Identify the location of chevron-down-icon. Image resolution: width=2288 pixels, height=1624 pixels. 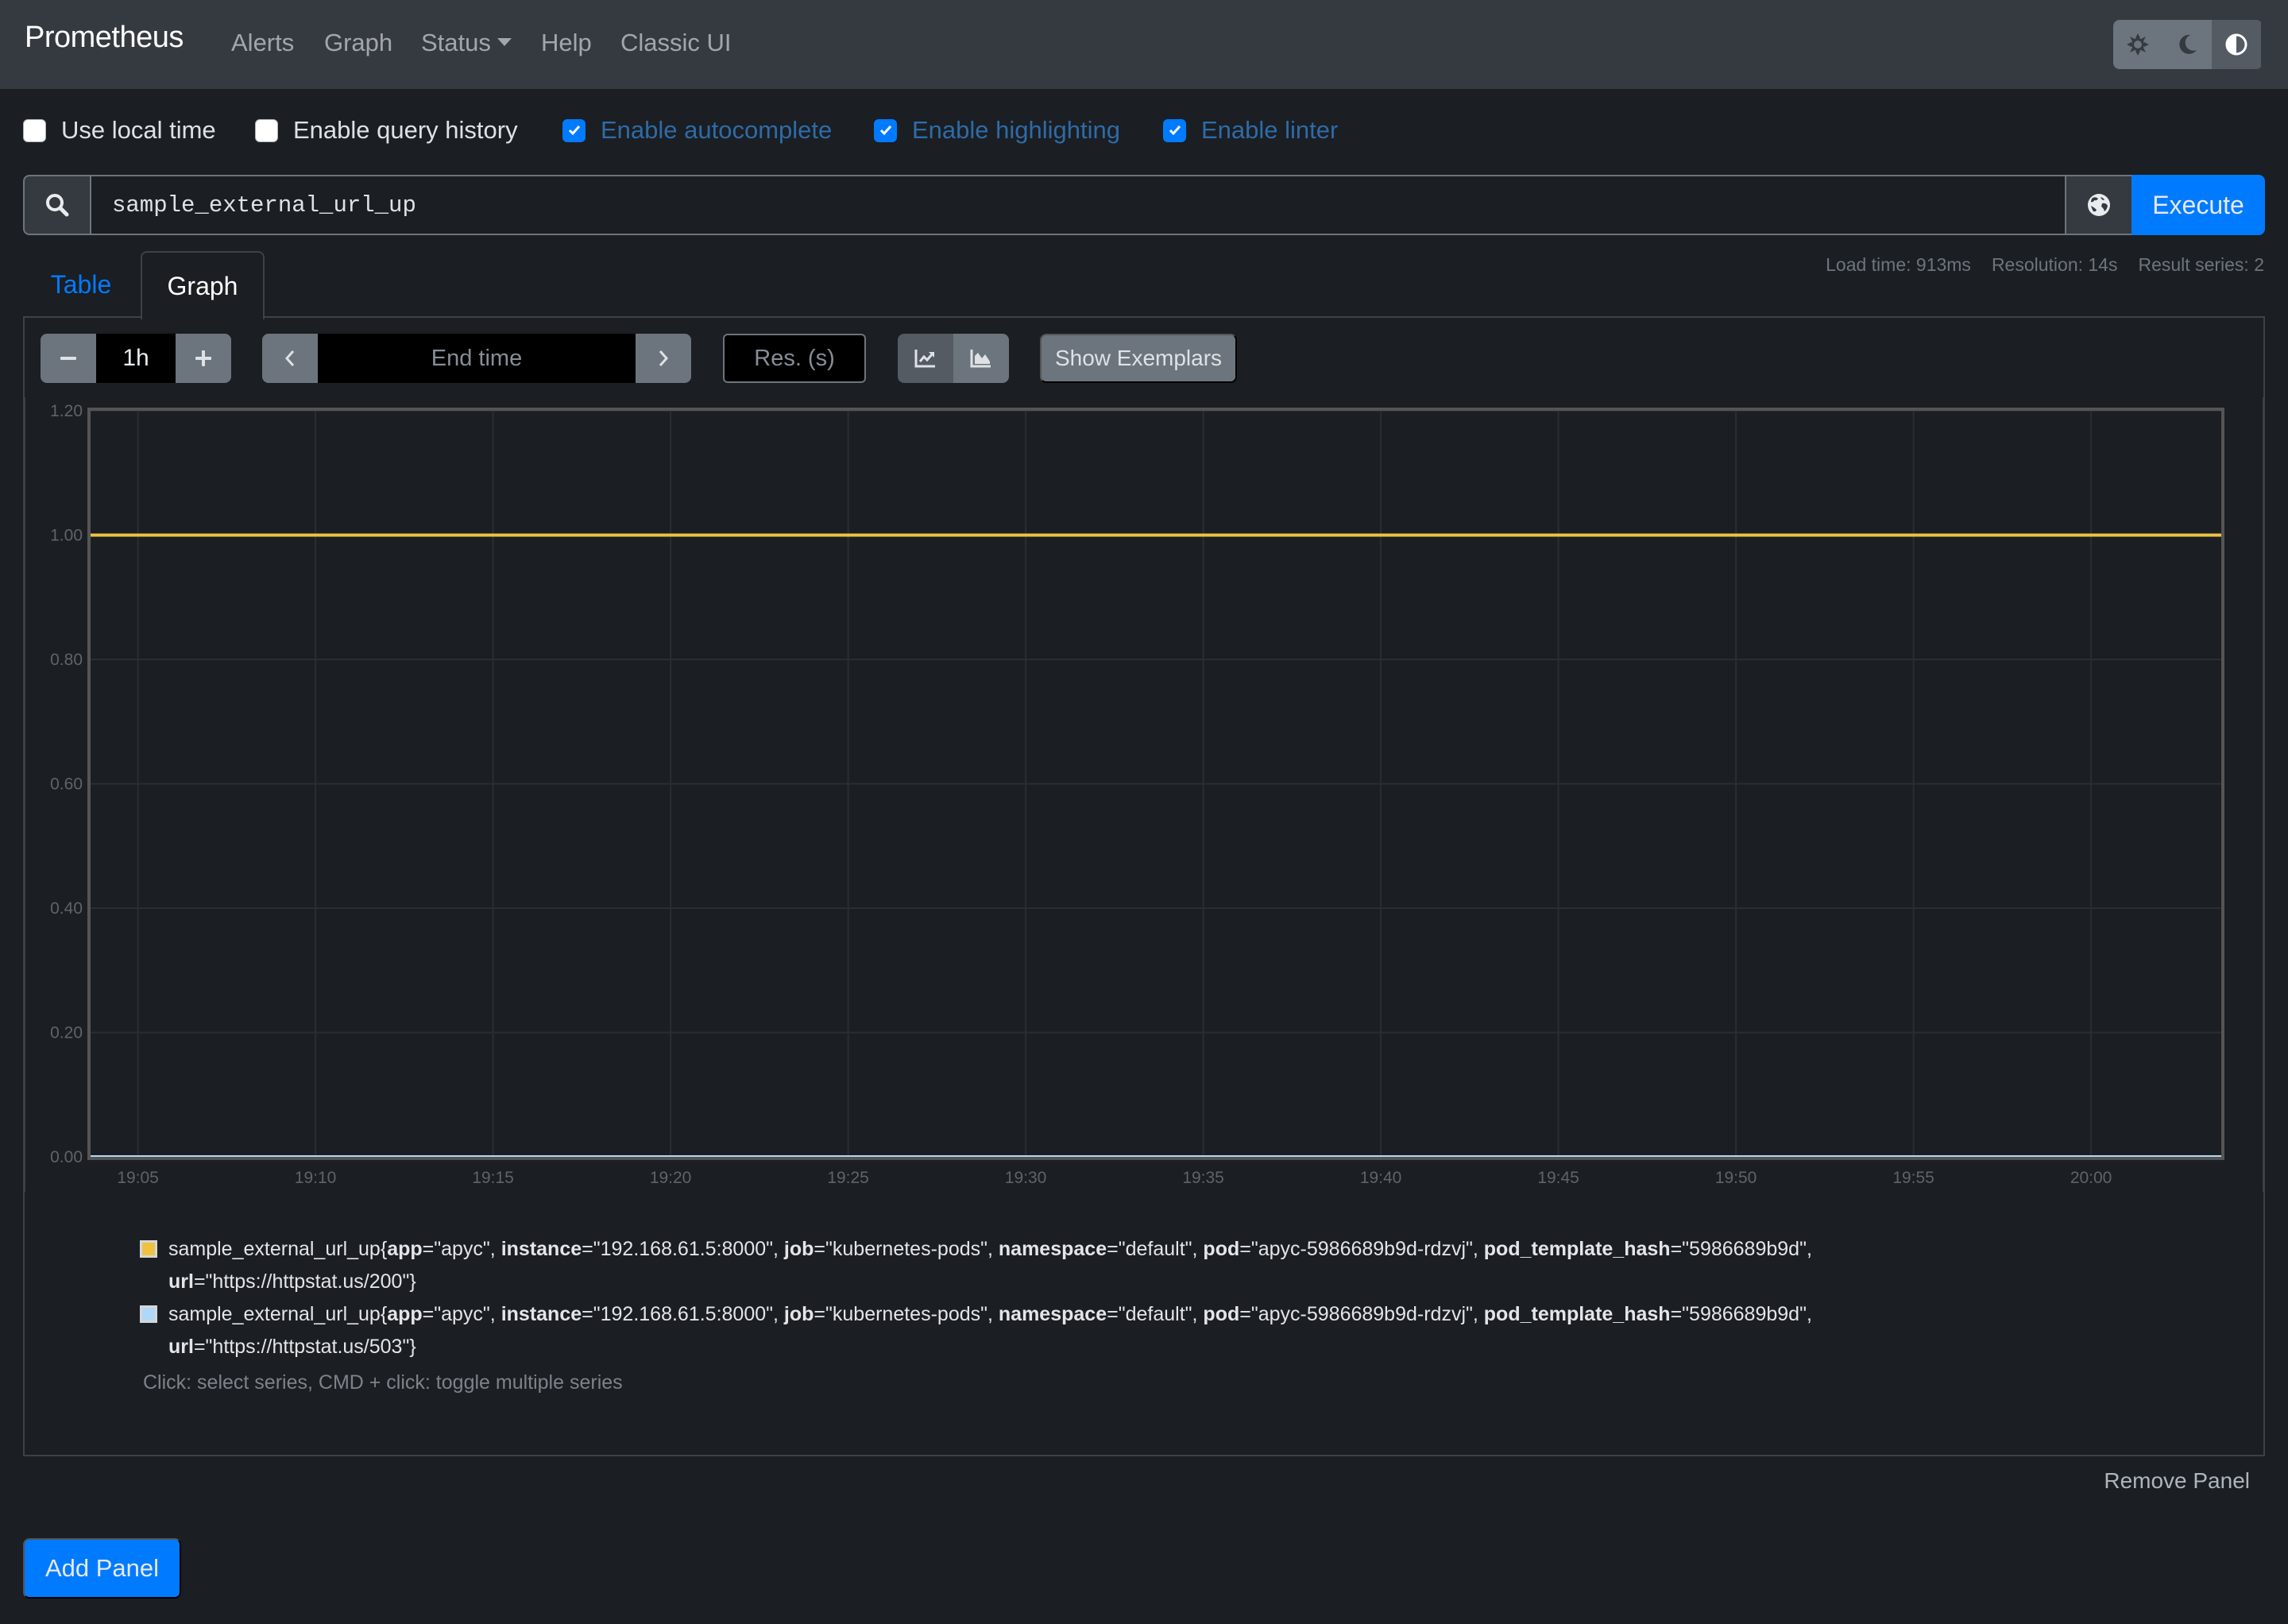
(504, 41).